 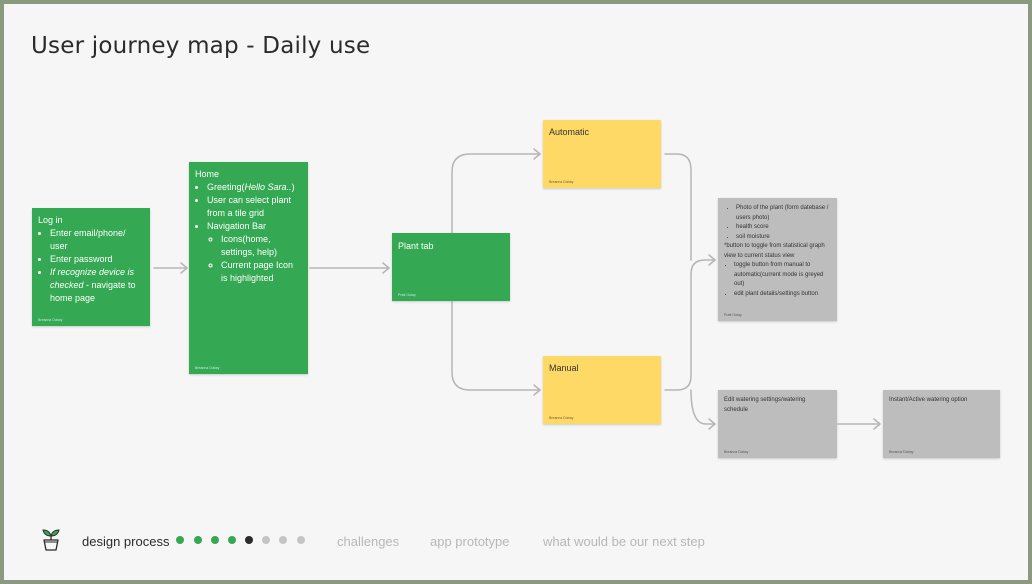 What do you see at coordinates (416, 246) in the screenshot?
I see `plant-tab-heading: Plant tab` at bounding box center [416, 246].